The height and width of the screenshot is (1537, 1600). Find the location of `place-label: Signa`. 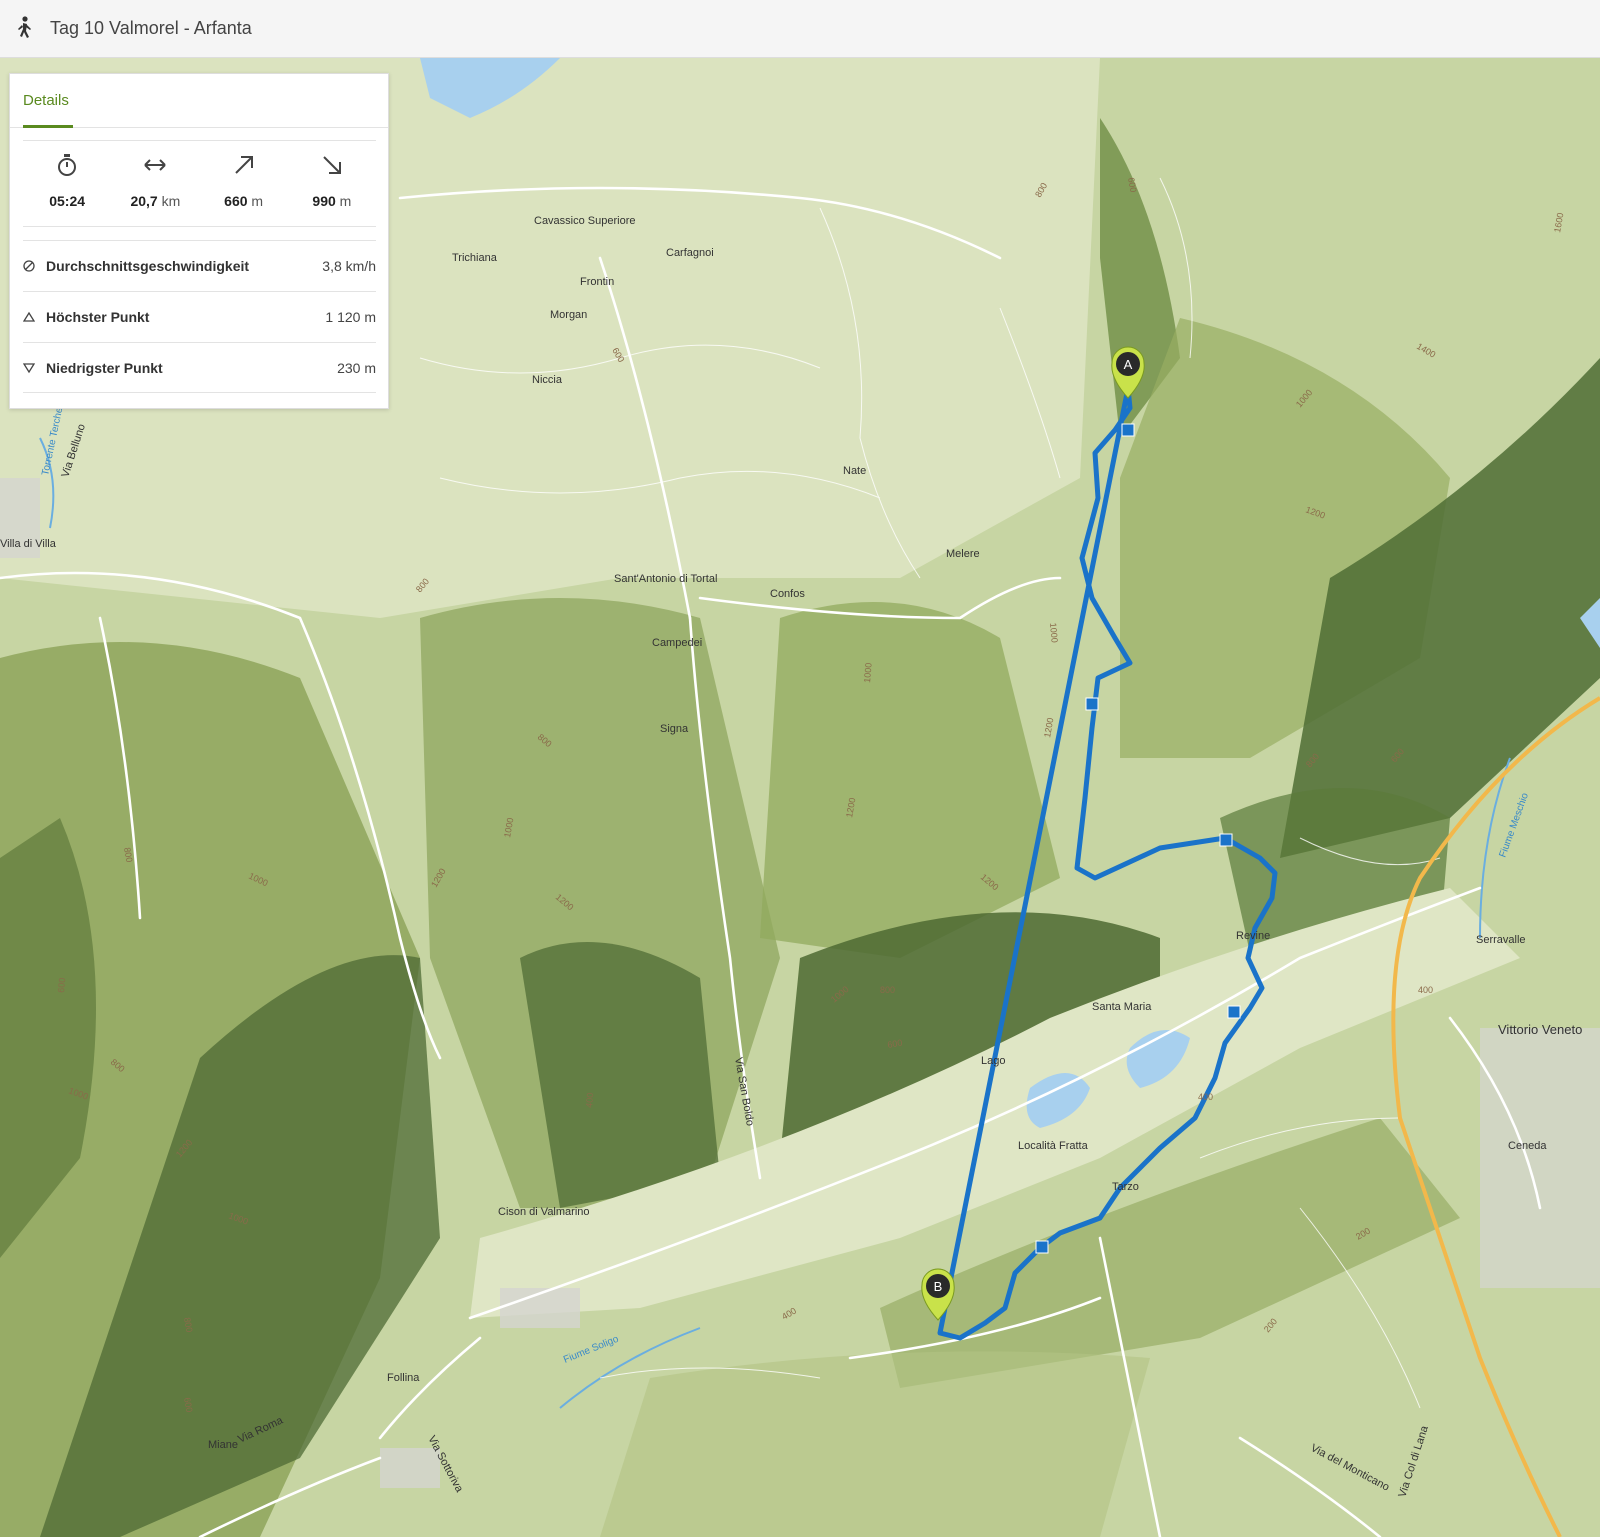

place-label: Signa is located at coordinates (674, 729).